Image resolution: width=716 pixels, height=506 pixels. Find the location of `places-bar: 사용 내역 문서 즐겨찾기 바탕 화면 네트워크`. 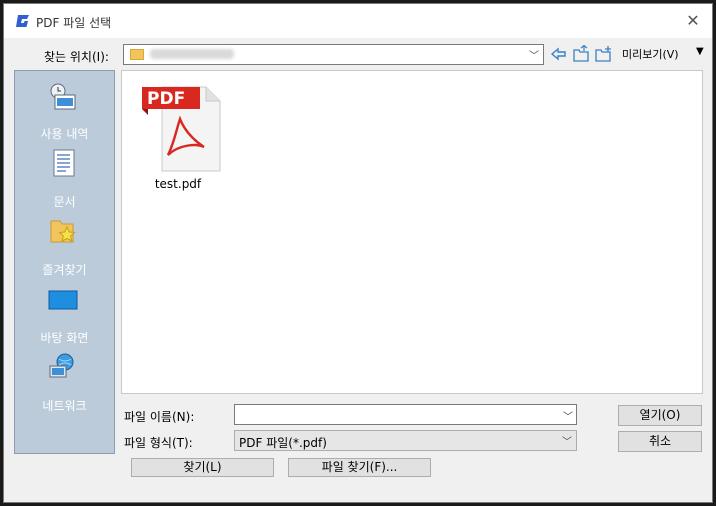

places-bar: 사용 내역 문서 즐겨찾기 바탕 화면 네트워크 is located at coordinates (64, 262).